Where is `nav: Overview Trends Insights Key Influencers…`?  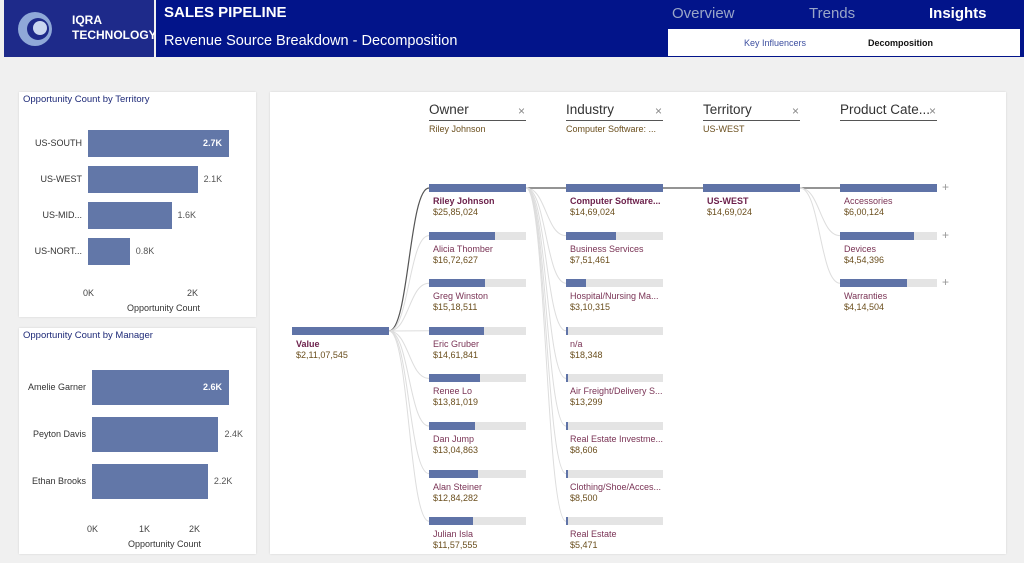 nav: Overview Trends Insights Key Influencers… is located at coordinates (845, 28).